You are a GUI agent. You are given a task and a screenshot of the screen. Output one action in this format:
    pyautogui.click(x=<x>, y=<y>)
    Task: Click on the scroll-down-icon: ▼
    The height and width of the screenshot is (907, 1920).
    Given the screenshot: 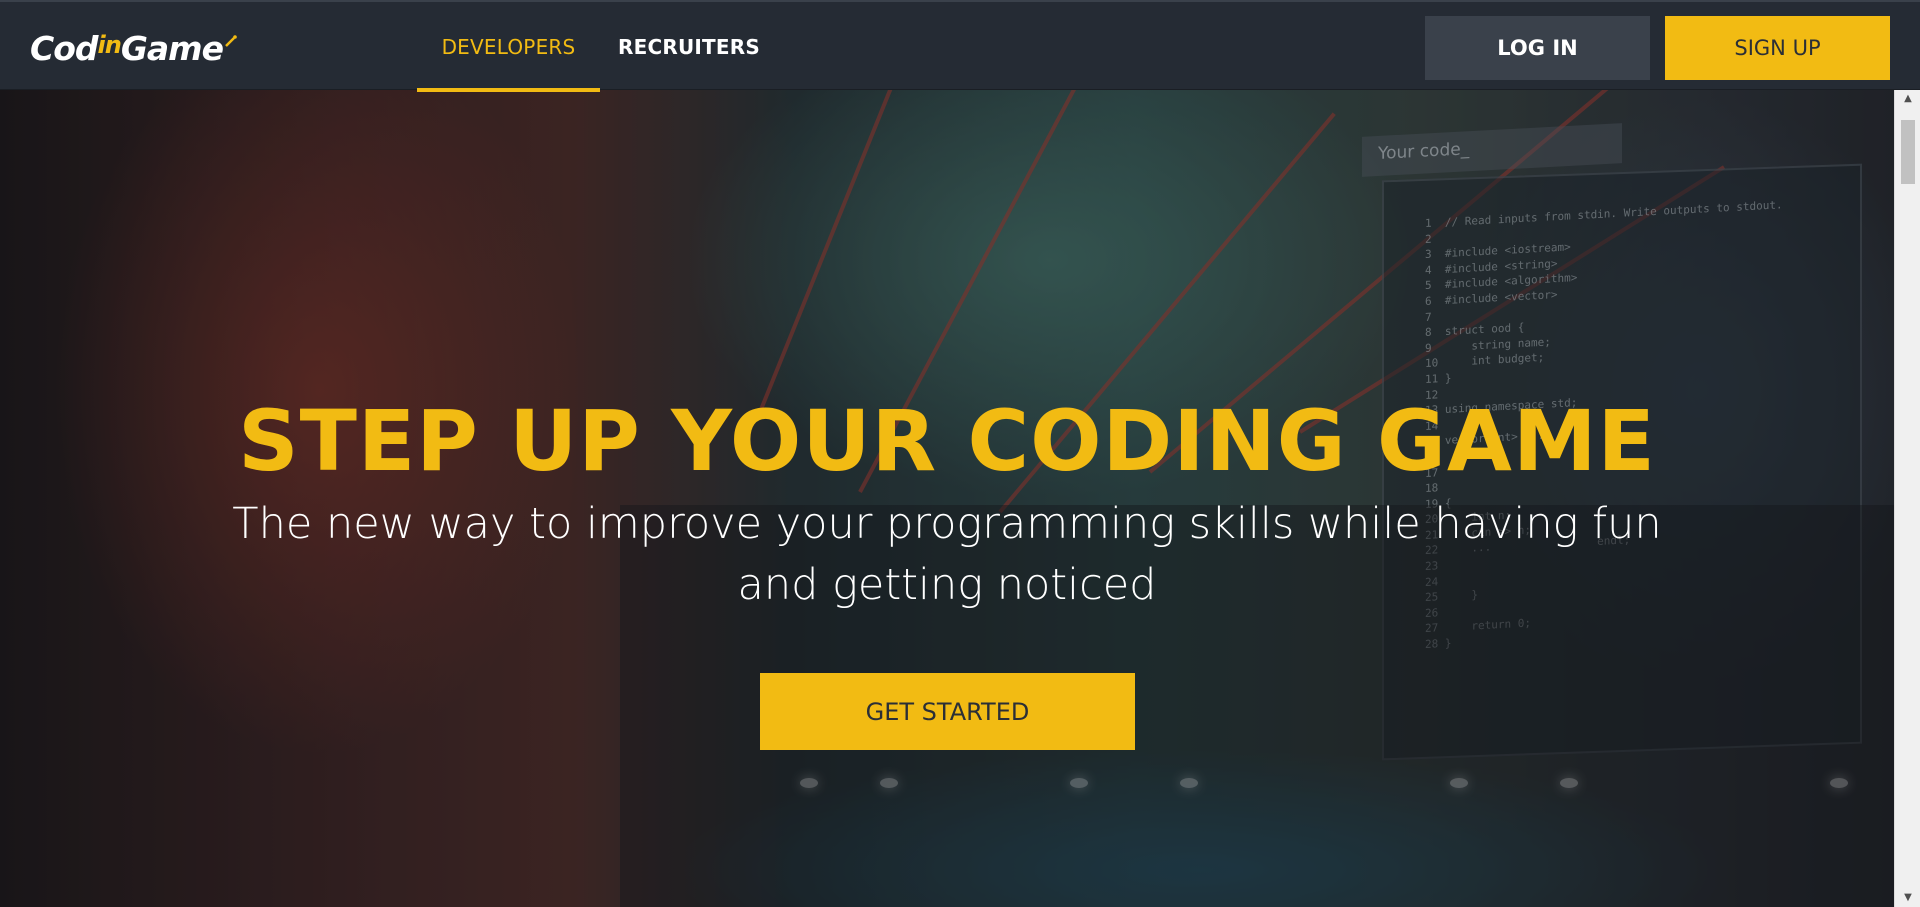 What is the action you would take?
    pyautogui.click(x=1907, y=898)
    